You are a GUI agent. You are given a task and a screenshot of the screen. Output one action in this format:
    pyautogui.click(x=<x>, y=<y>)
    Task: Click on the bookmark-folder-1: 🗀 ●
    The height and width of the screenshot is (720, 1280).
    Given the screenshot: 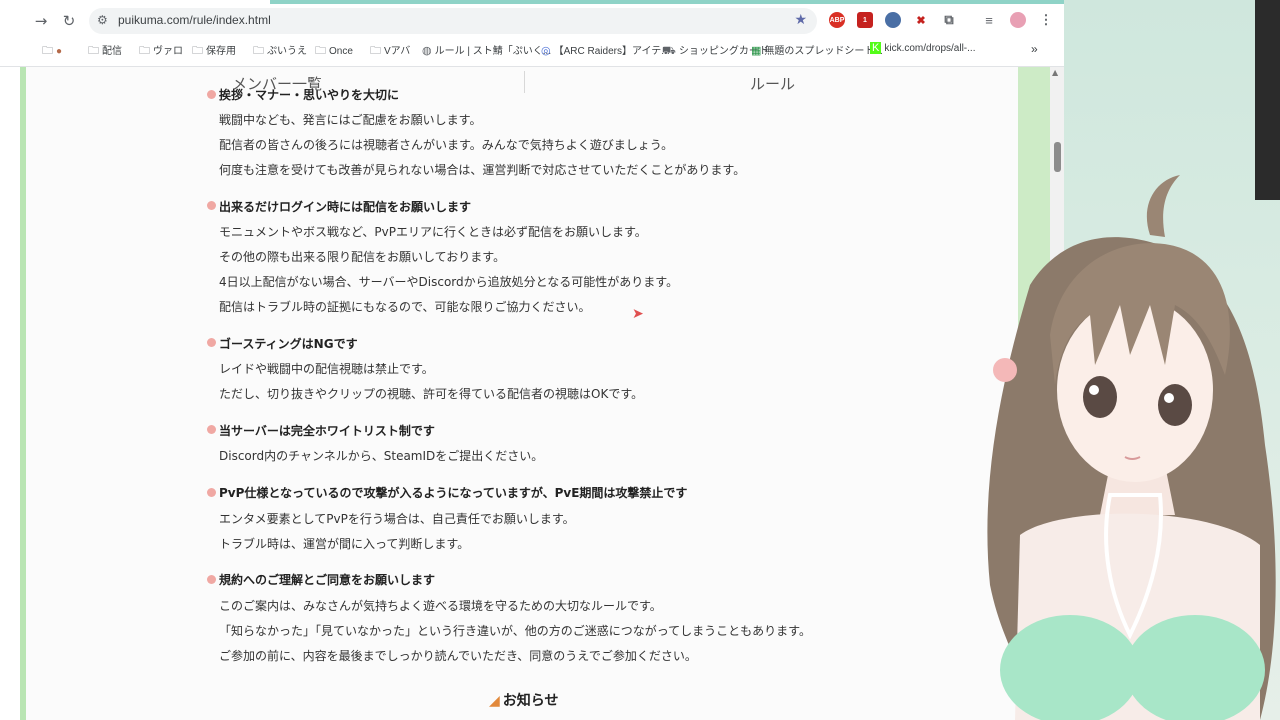 What is the action you would take?
    pyautogui.click(x=52, y=51)
    